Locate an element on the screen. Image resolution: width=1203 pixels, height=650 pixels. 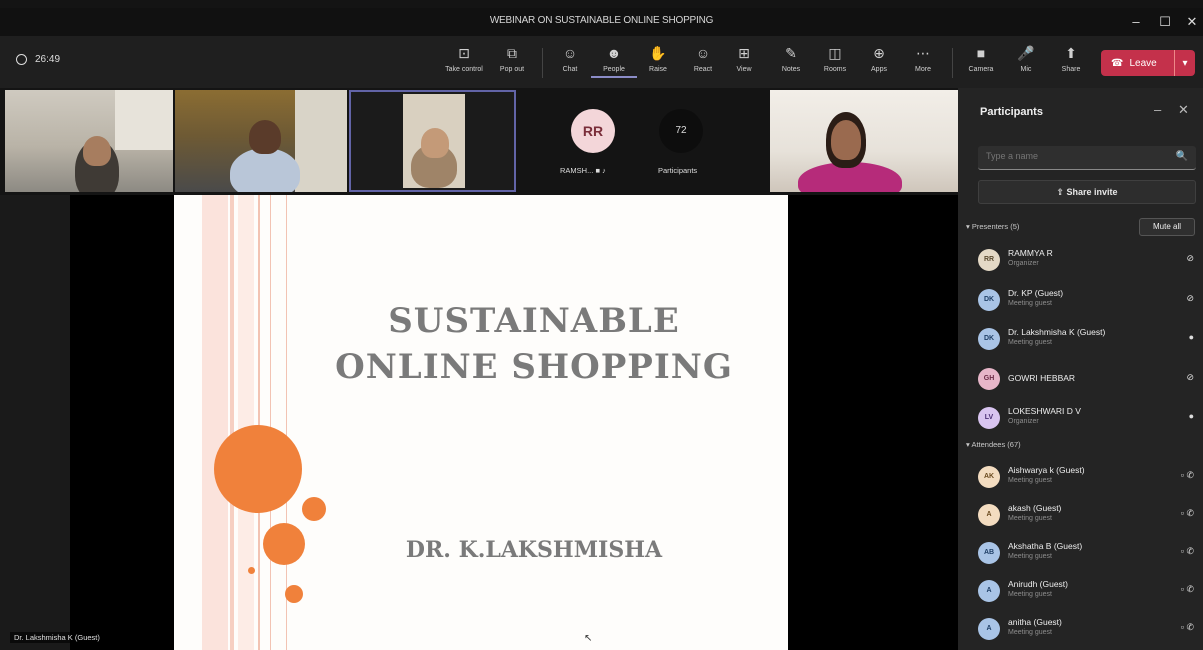
chevron-down-icon: ▾ is located at coordinates (1185, 63).